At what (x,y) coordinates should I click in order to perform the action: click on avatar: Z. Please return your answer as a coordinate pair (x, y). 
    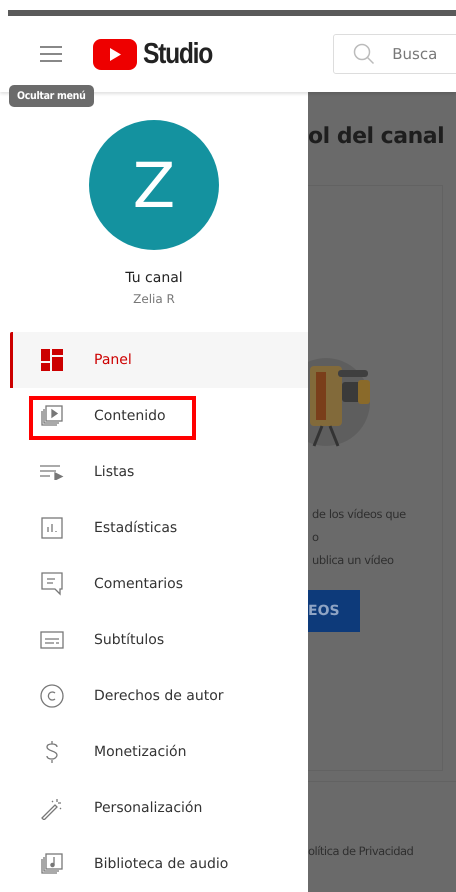
    Looking at the image, I should click on (154, 185).